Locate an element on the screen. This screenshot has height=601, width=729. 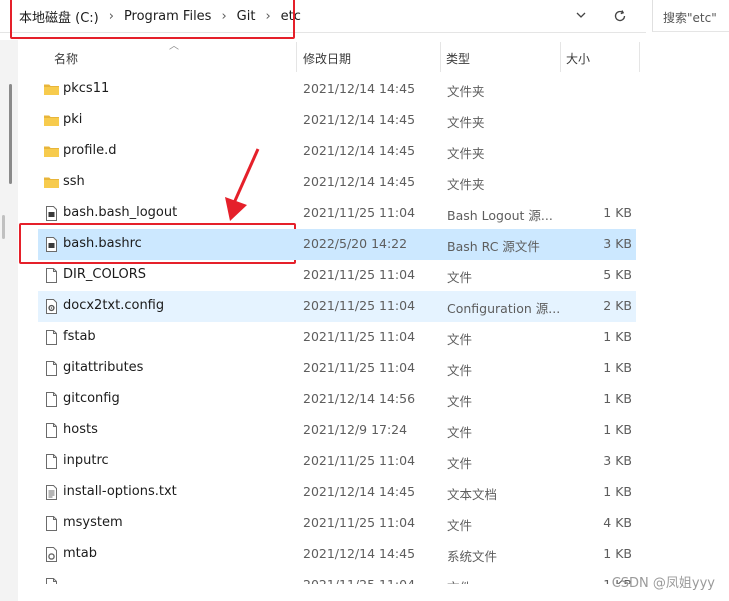
column-type: 类型 is located at coordinates (458, 58).